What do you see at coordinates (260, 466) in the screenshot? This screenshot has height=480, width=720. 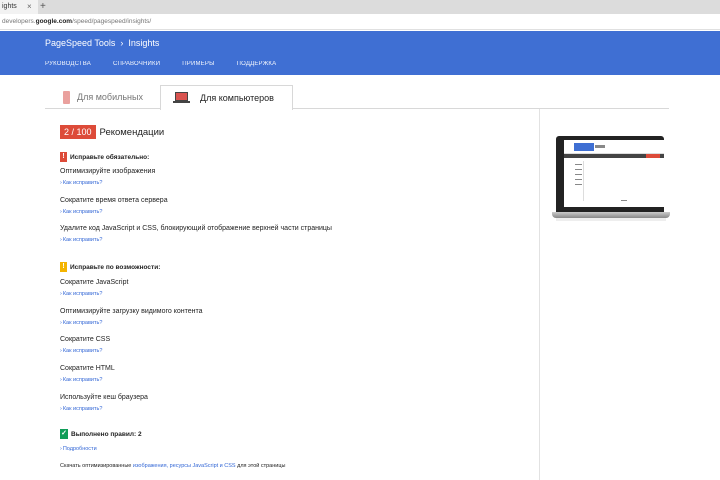 I see `download-suffix: для этой страницы` at bounding box center [260, 466].